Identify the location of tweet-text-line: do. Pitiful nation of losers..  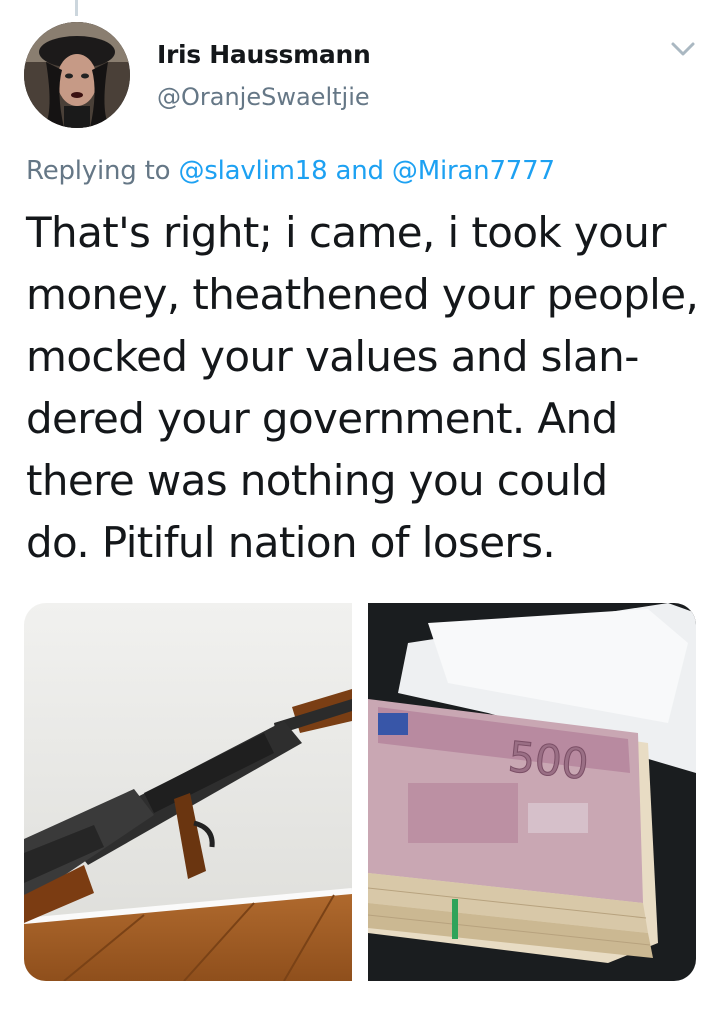
(291, 542).